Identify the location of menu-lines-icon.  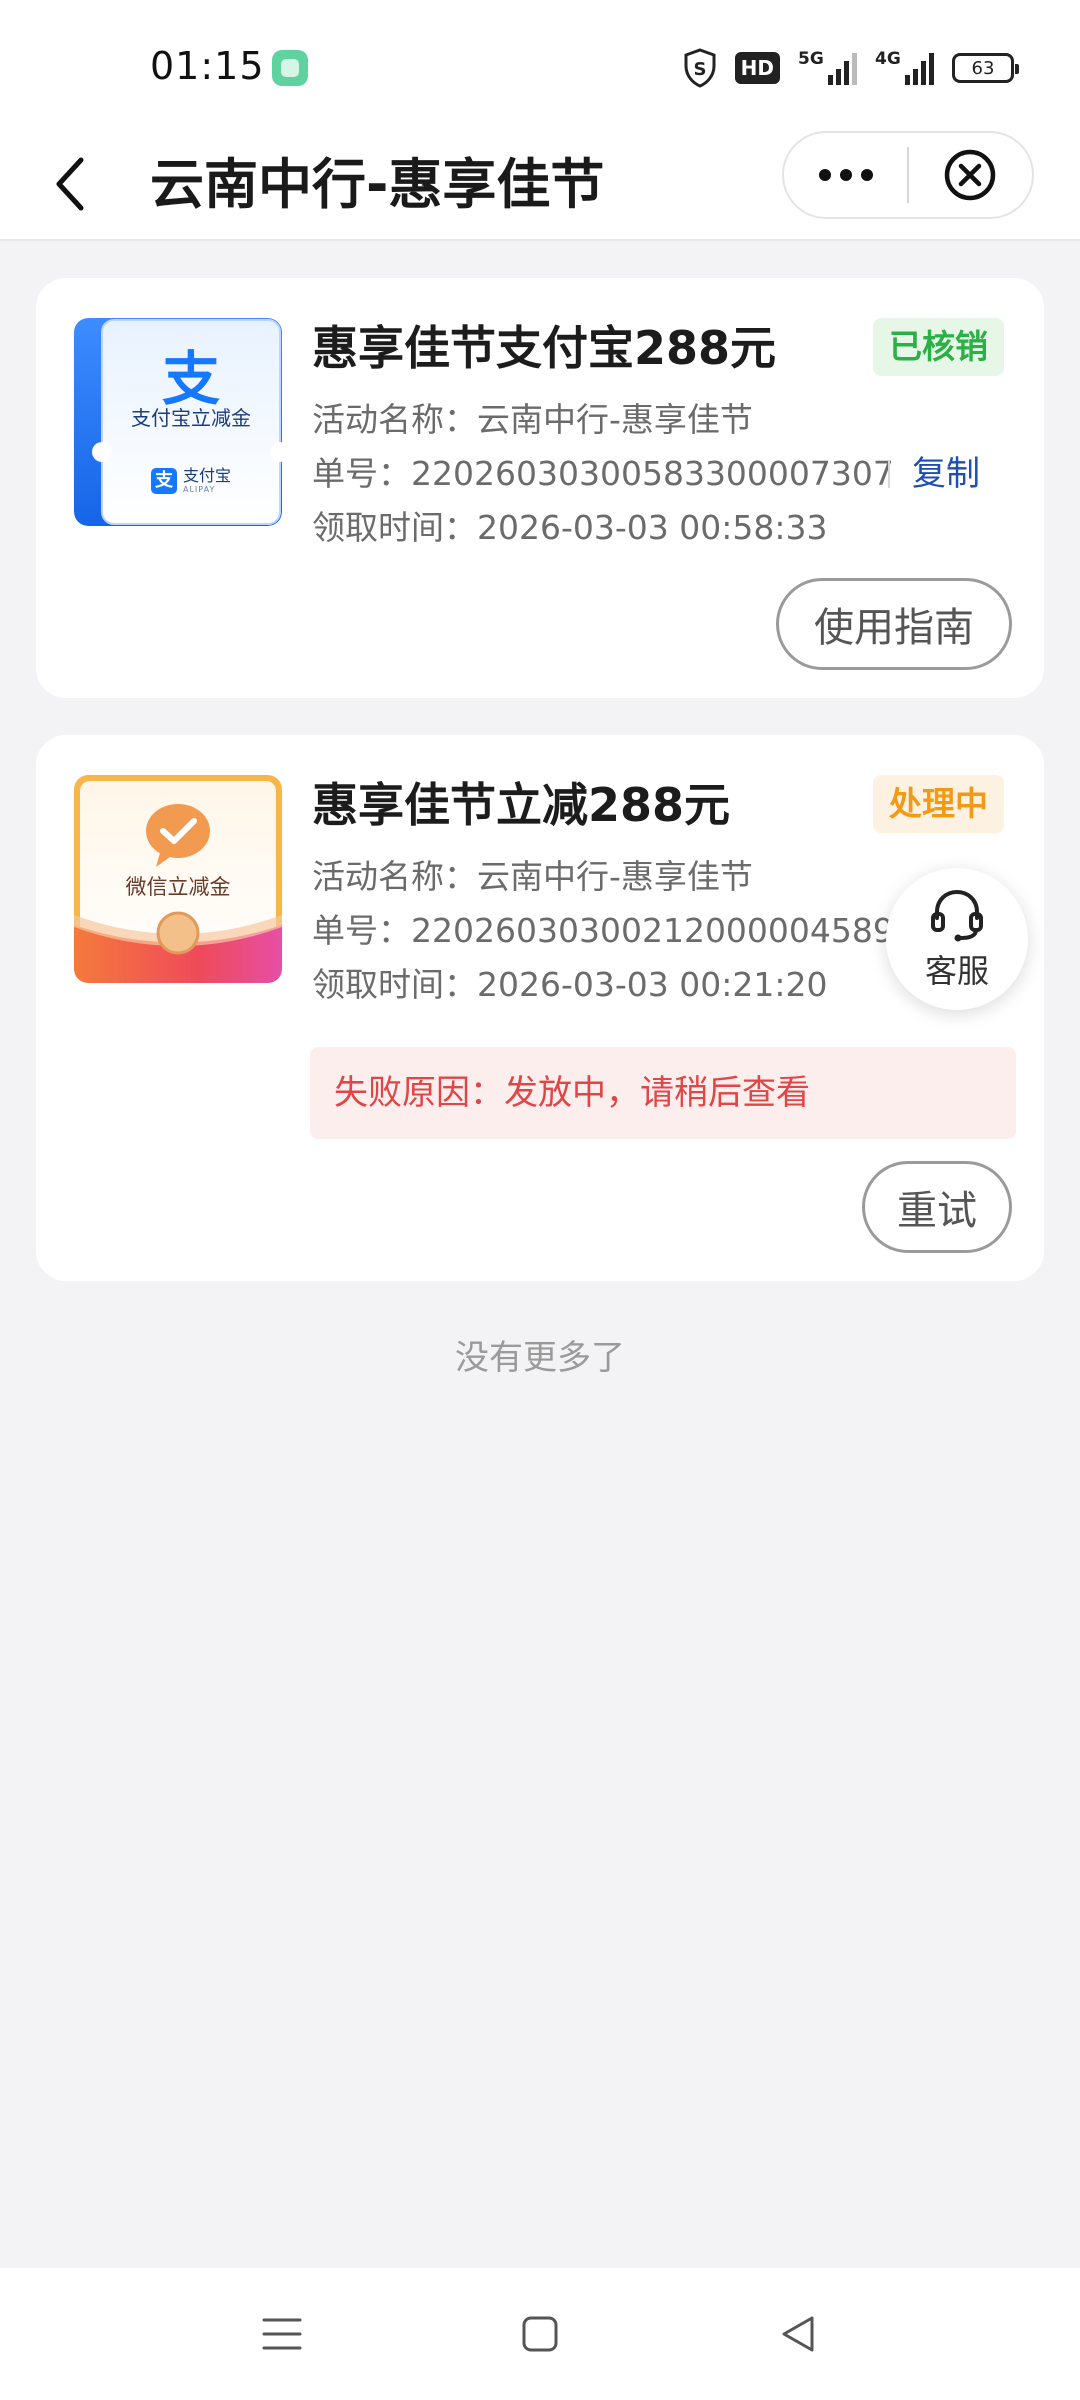
(282, 2334).